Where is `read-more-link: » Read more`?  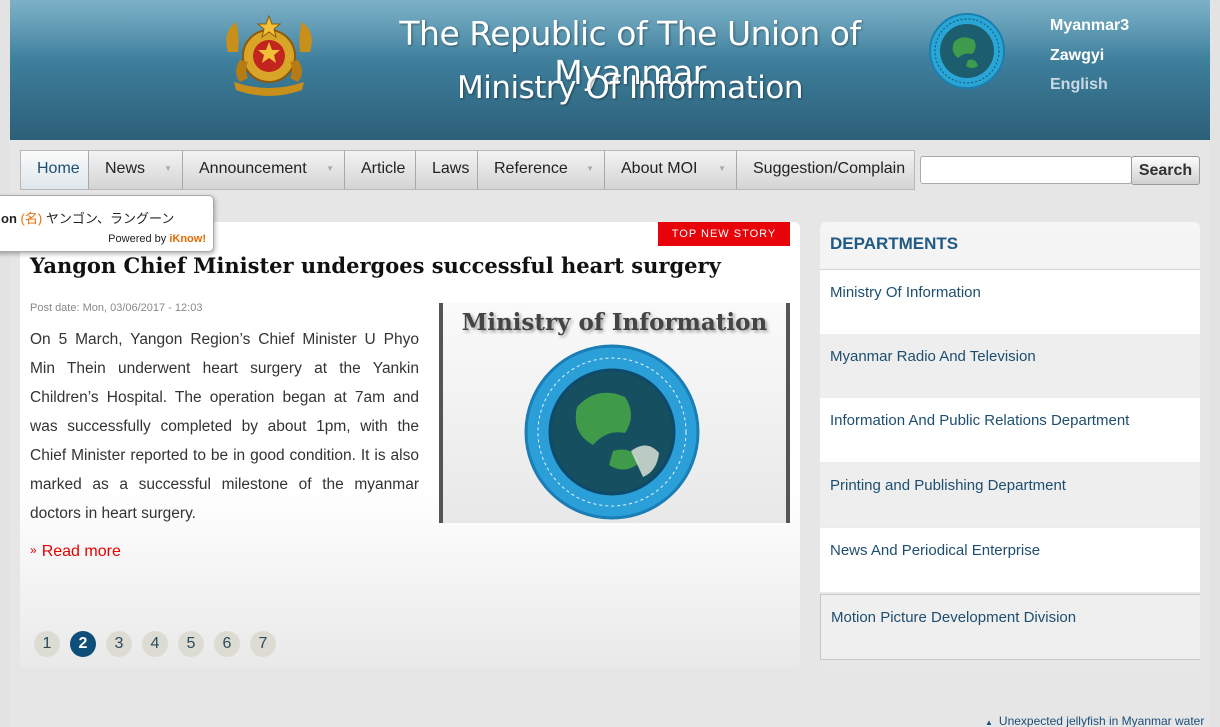
read-more-link: » Read more is located at coordinates (75, 552).